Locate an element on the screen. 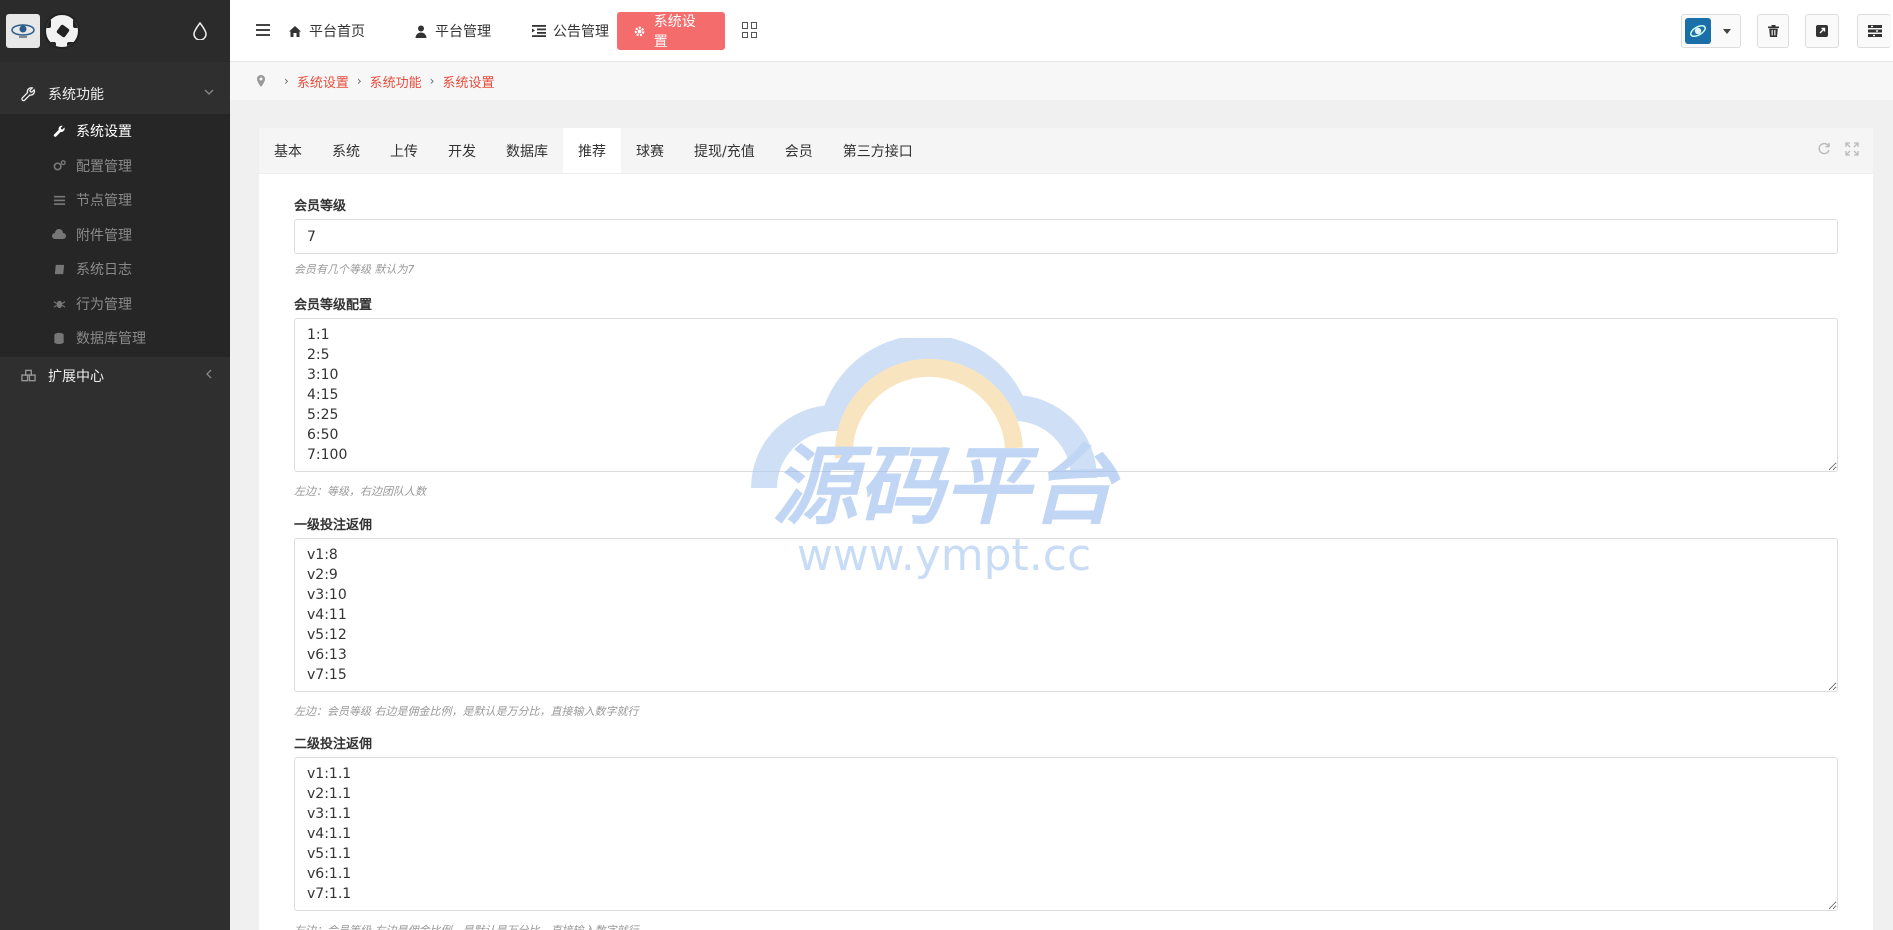  cloud-icon is located at coordinates (59, 235).